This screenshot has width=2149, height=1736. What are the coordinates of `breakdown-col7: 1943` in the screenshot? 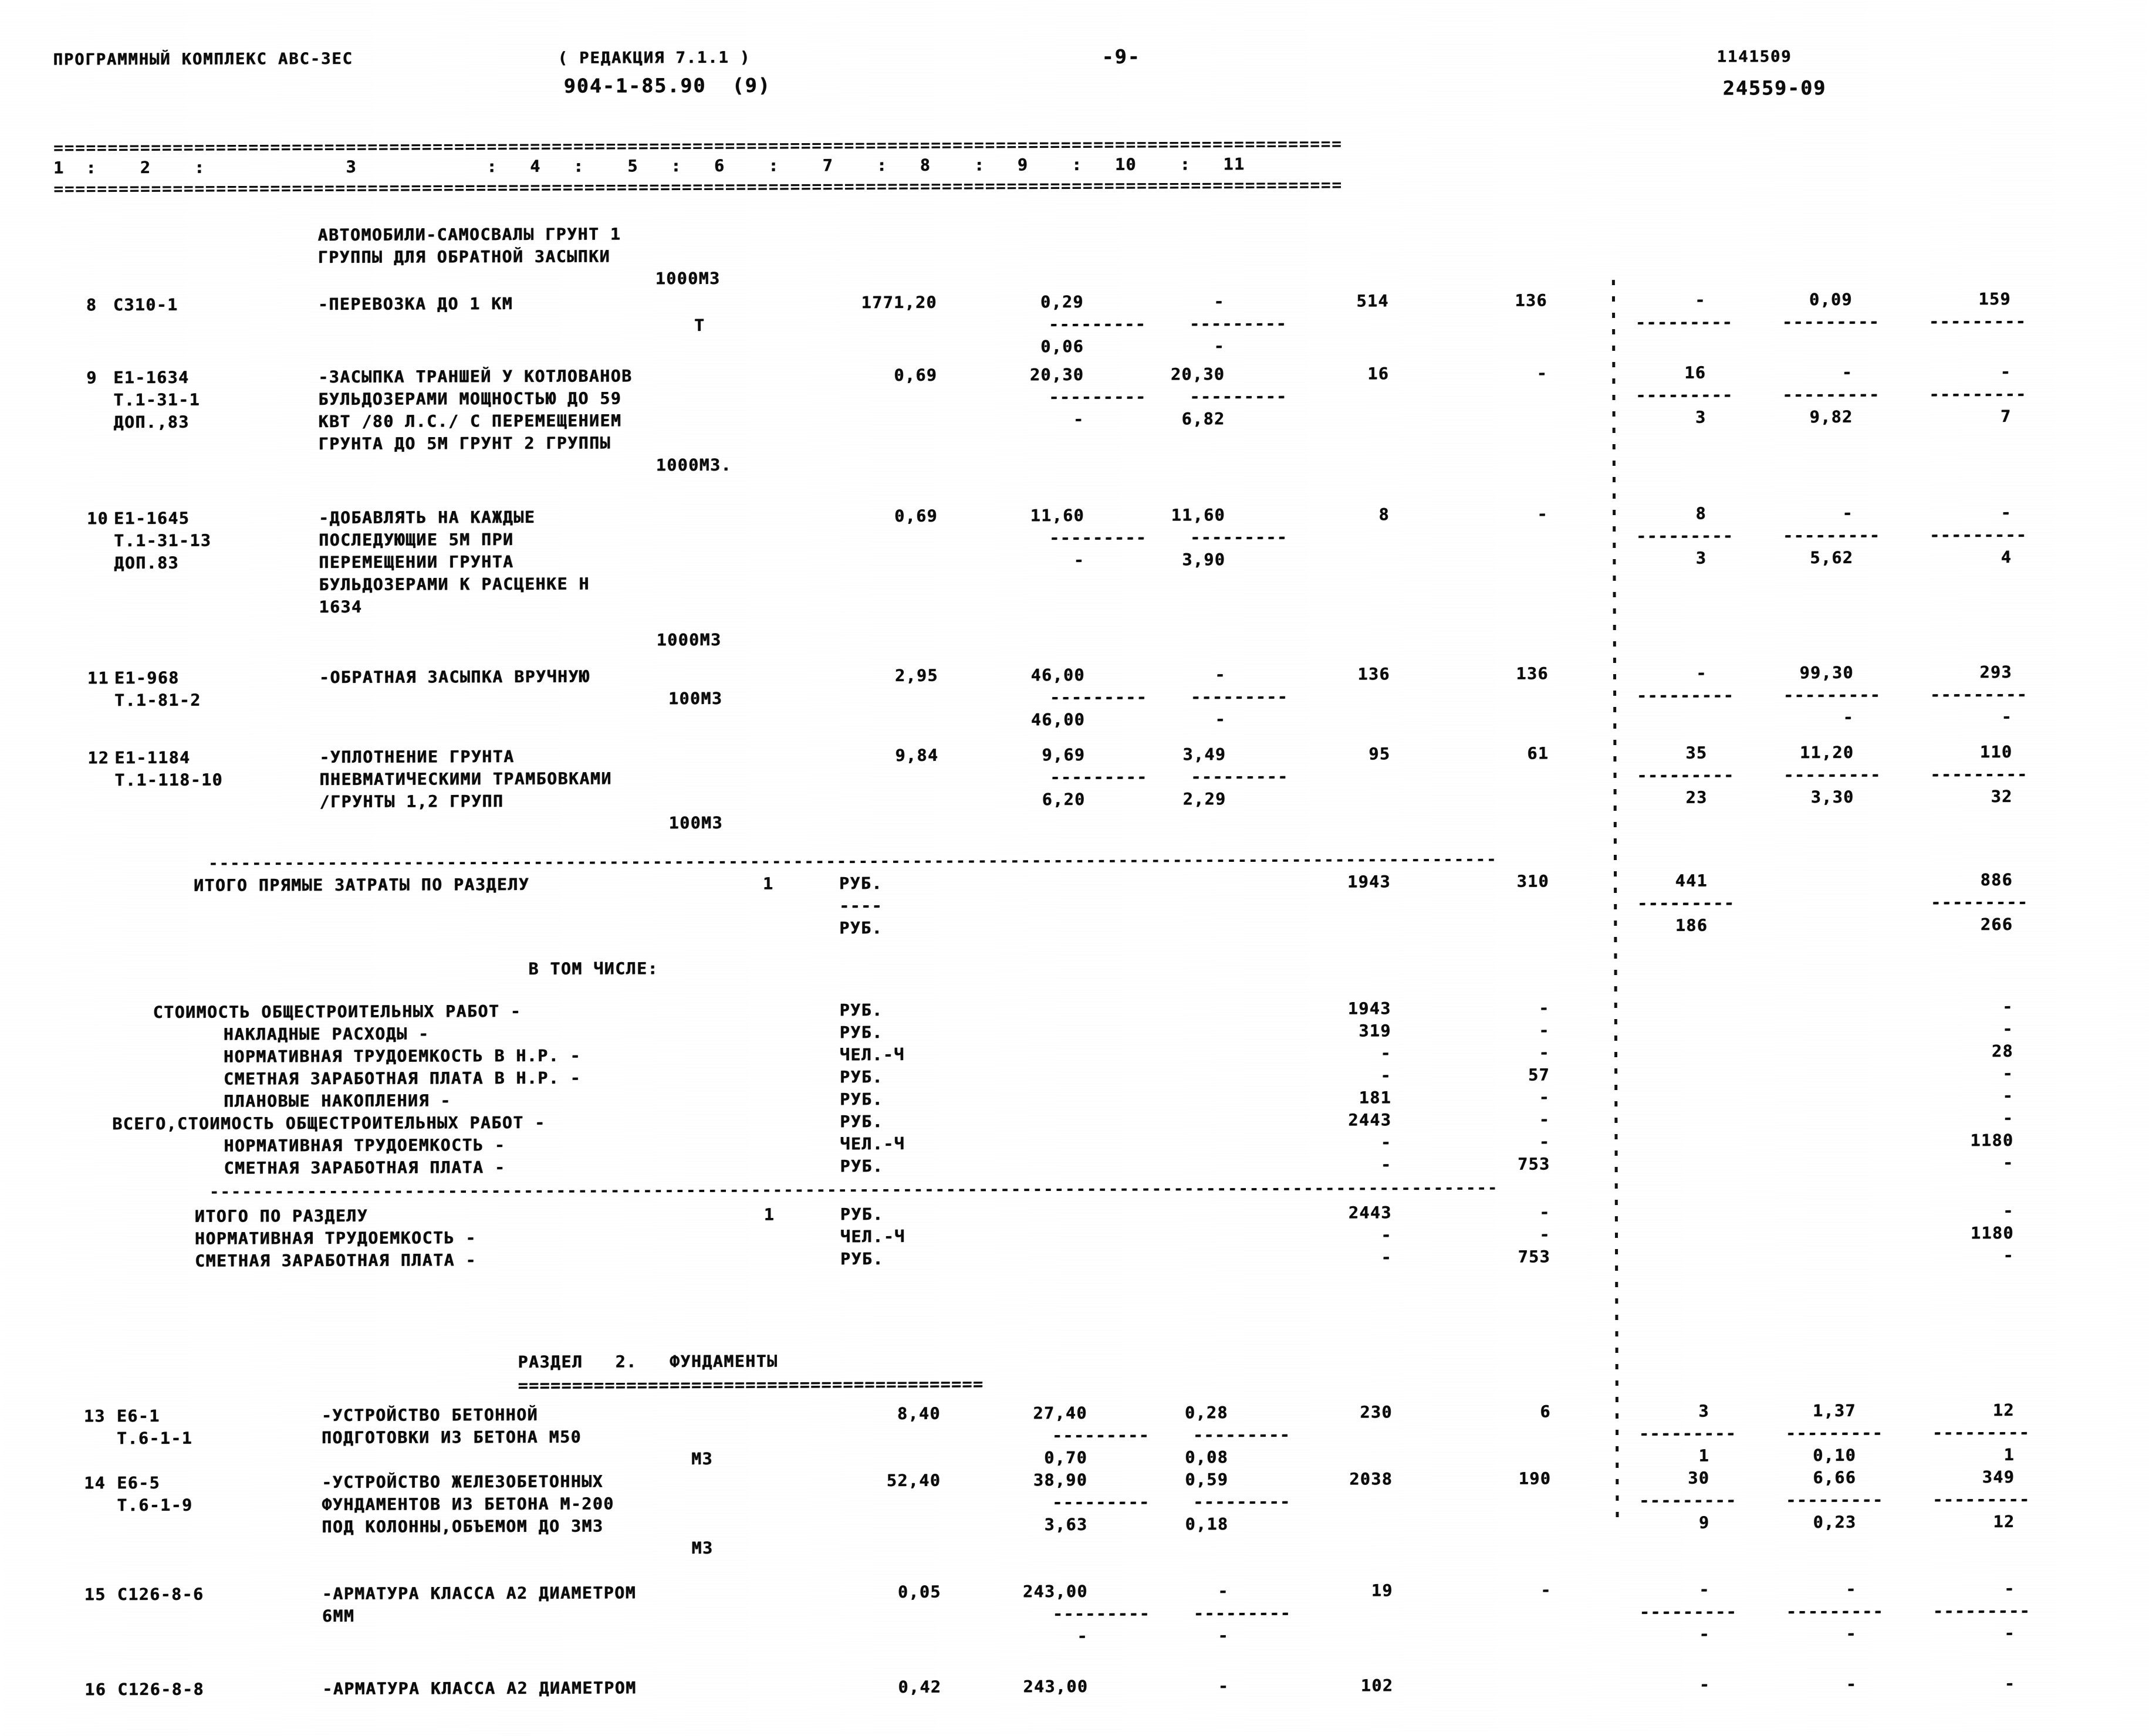 It's located at (1369, 1008).